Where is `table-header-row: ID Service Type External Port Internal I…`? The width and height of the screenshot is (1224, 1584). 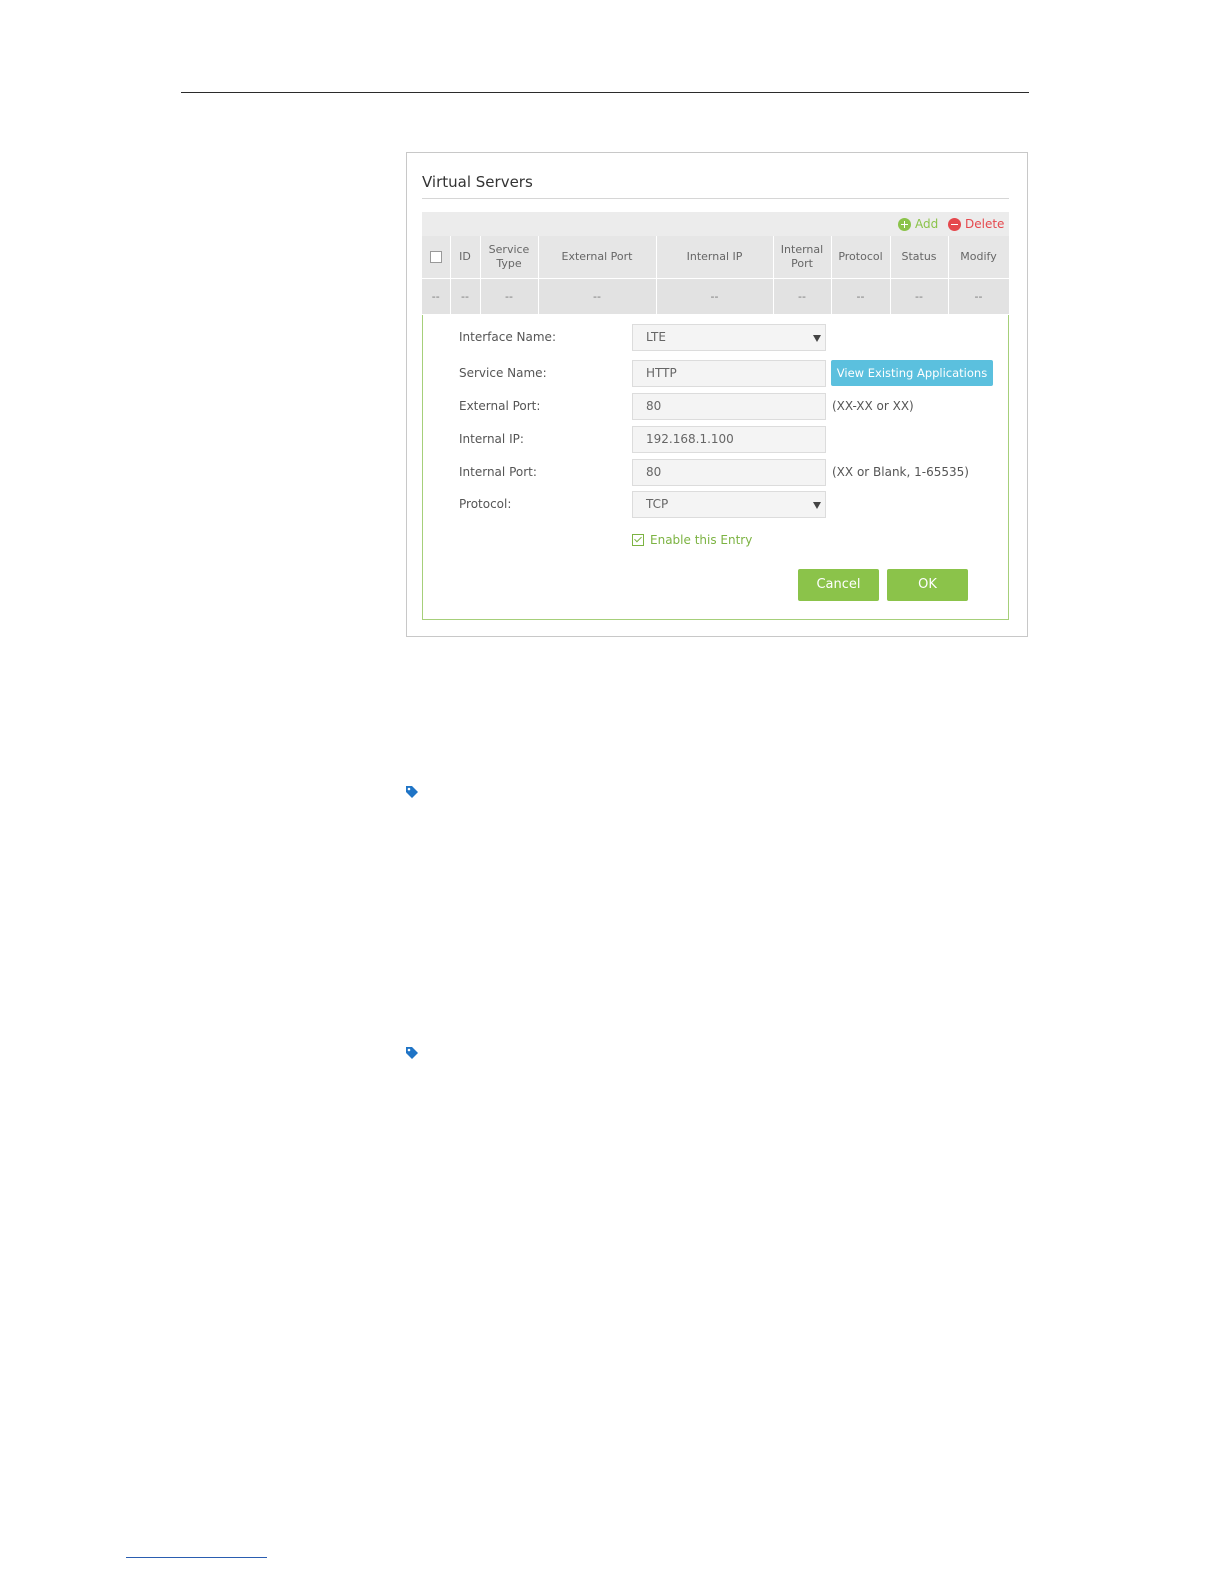
table-header-row: ID Service Type External Port Internal I… is located at coordinates (716, 257).